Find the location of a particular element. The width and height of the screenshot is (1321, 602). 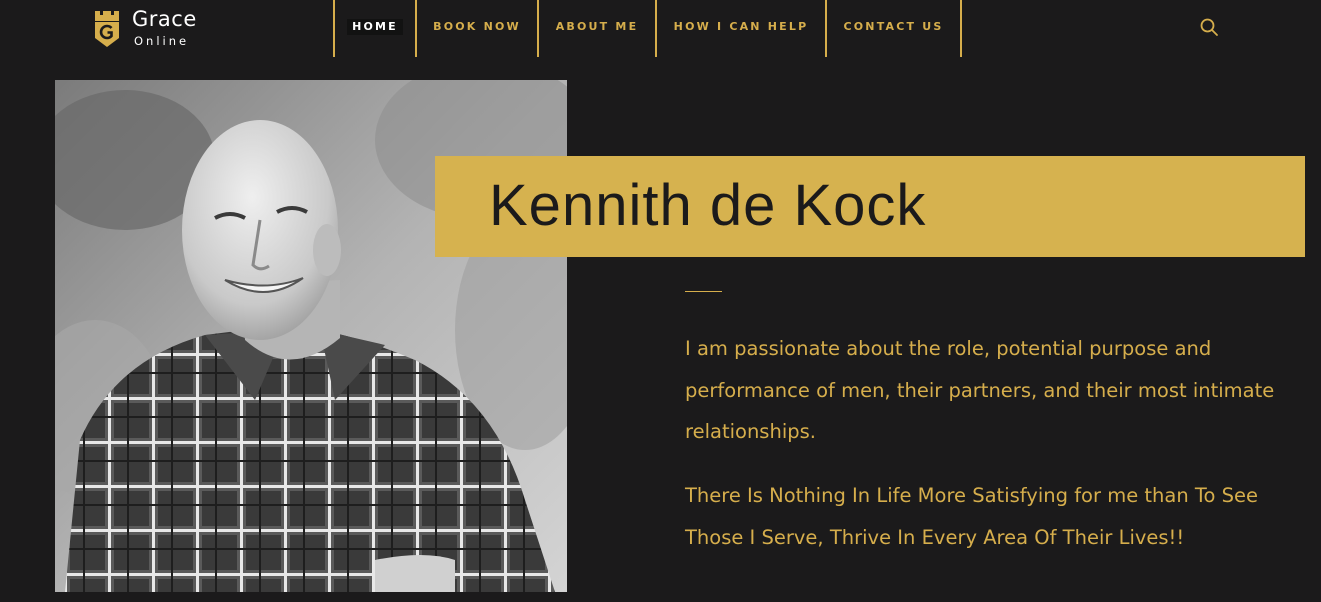

logo-subtitle: Online is located at coordinates (162, 41).